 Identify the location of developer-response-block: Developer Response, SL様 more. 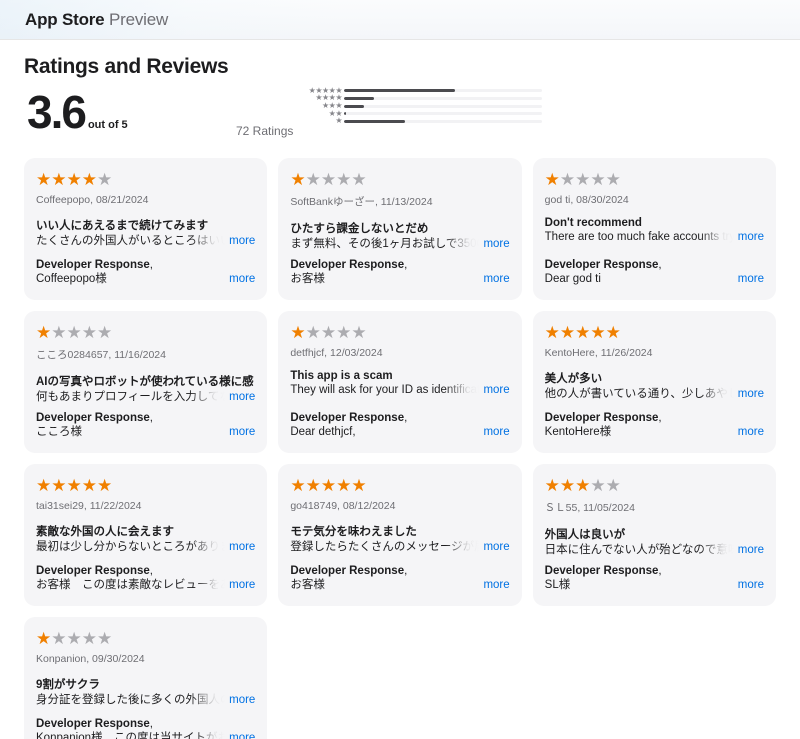
(654, 579).